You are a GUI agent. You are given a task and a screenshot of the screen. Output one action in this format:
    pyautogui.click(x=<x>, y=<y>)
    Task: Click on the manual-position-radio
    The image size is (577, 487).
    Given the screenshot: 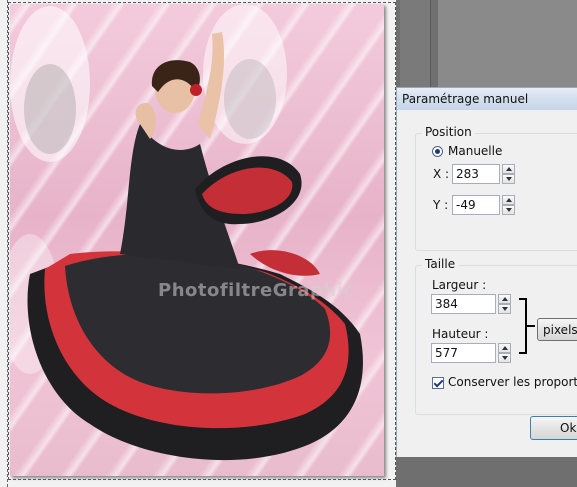 What is the action you would take?
    pyautogui.click(x=437, y=151)
    